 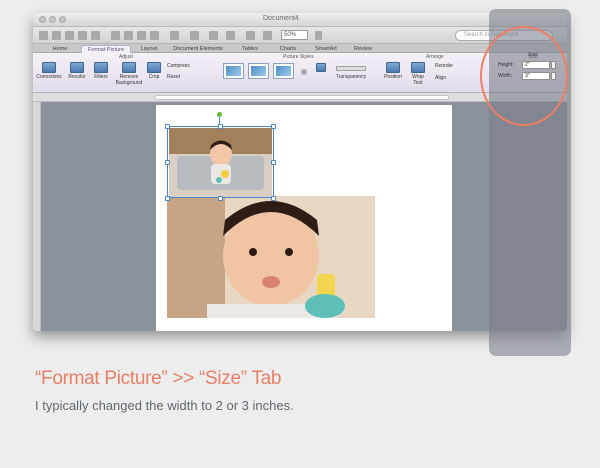 What do you see at coordinates (77, 67) in the screenshot?
I see `recolor-icon` at bounding box center [77, 67].